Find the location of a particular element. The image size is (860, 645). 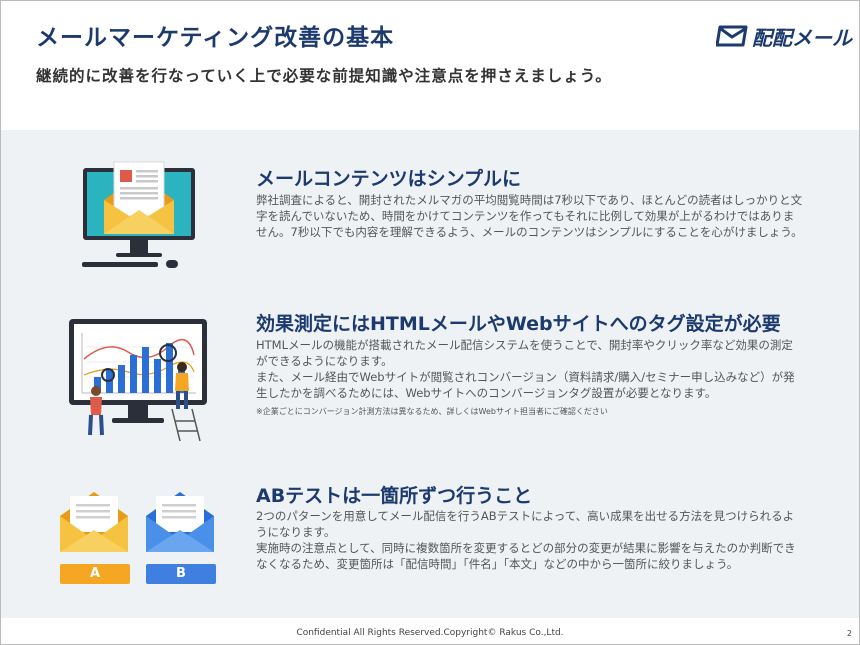

monitor-envelope-icon is located at coordinates (140, 217).